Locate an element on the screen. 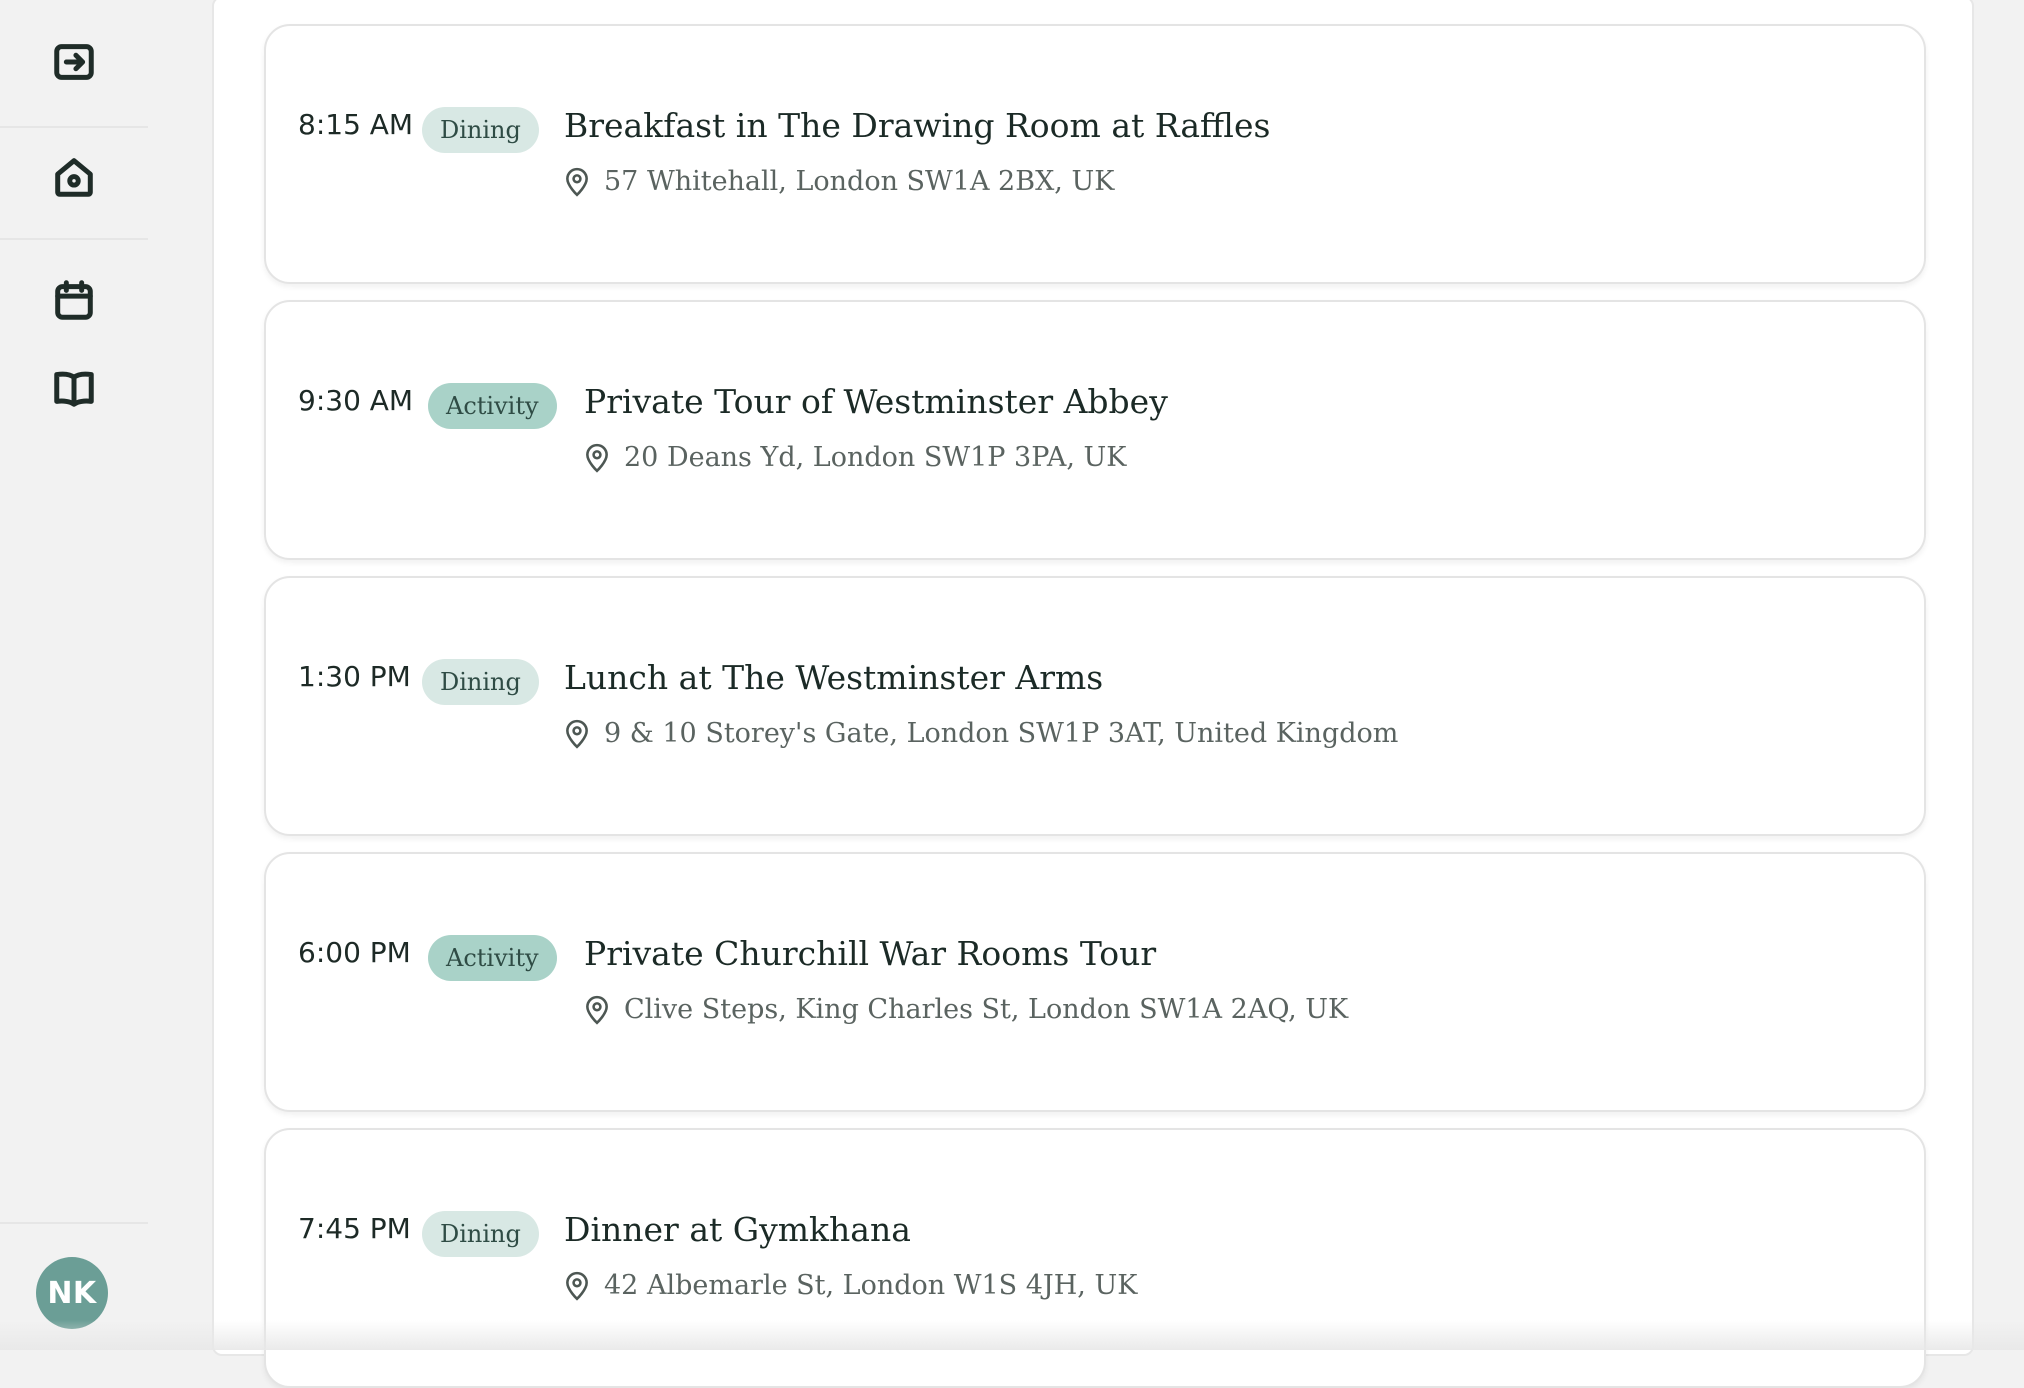 This screenshot has width=2024, height=1388. exit-button is located at coordinates (74, 62).